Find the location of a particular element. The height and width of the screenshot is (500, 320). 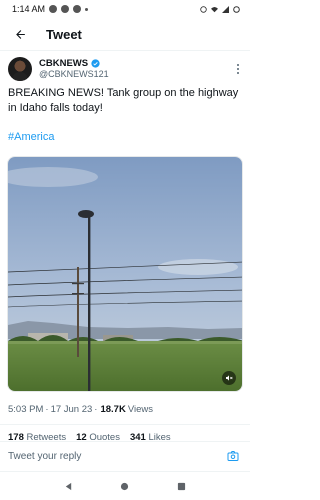

verified-badge-icon is located at coordinates (95, 63).